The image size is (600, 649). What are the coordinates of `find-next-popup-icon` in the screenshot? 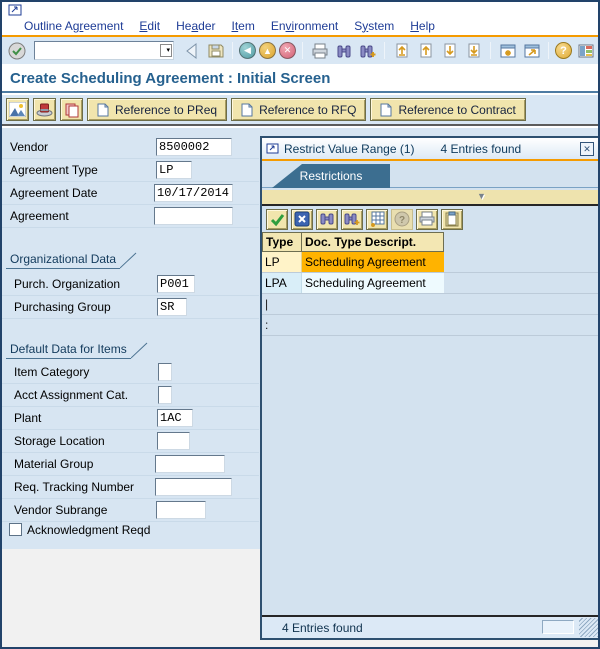 It's located at (352, 219).